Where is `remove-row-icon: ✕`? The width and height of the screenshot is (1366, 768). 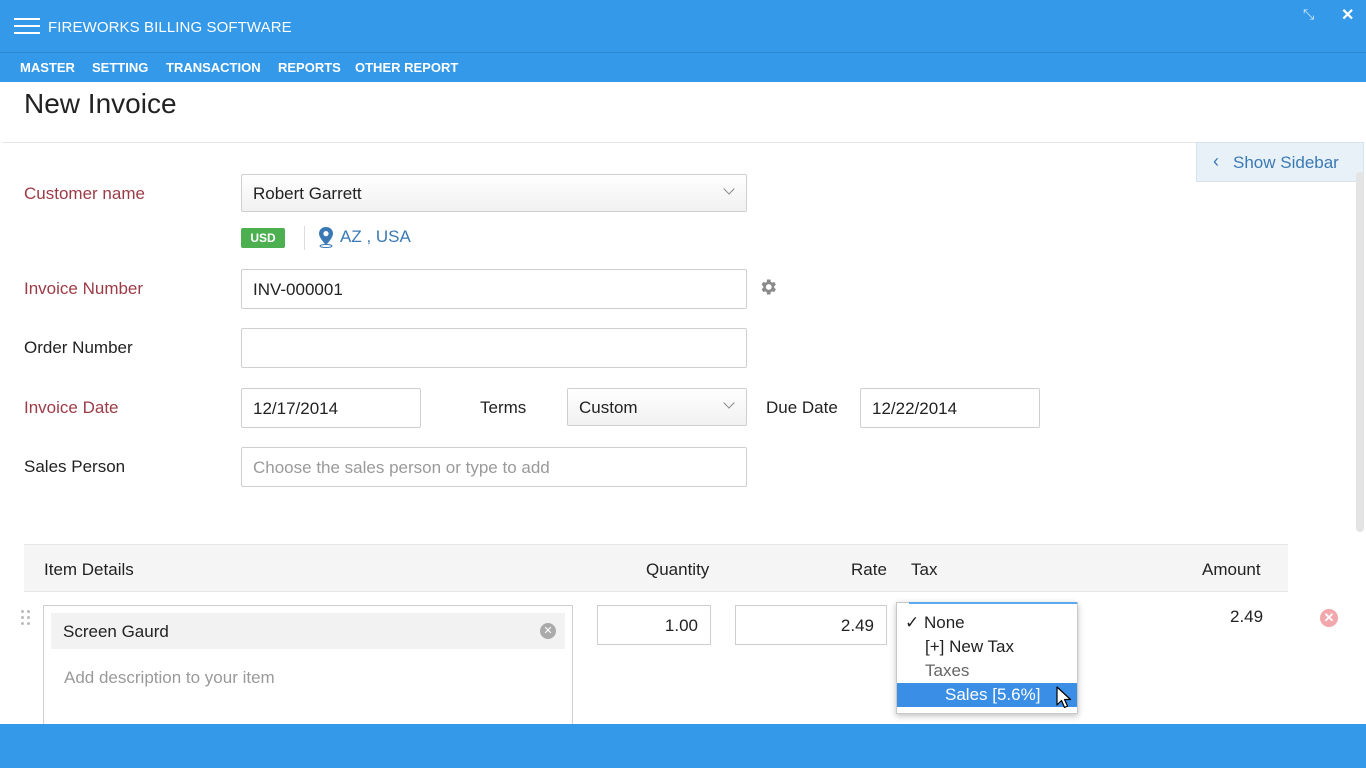
remove-row-icon: ✕ is located at coordinates (1329, 618).